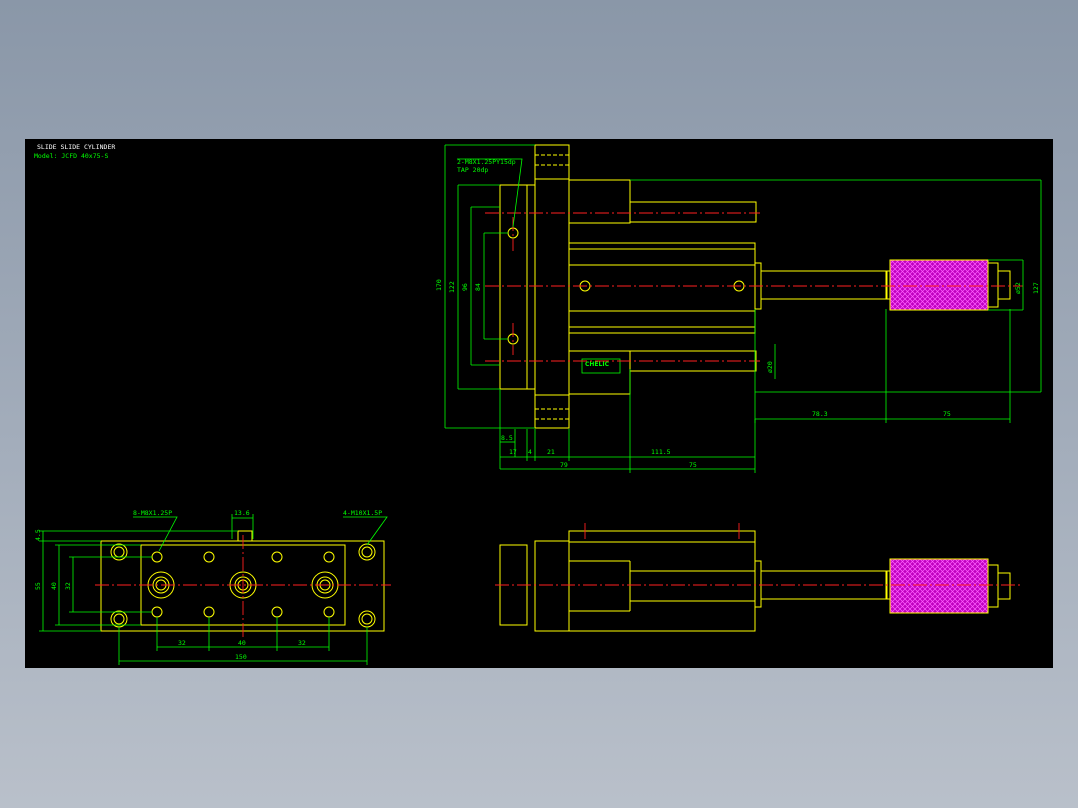 The height and width of the screenshot is (808, 1078). I want to click on dim-32-left: 32, so click(182, 643).